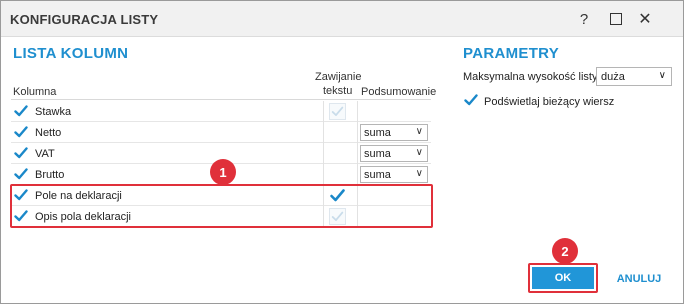 This screenshot has width=684, height=304. Describe the element at coordinates (71, 53) in the screenshot. I see `columns-section-title: LISTA KOLUMN` at that location.